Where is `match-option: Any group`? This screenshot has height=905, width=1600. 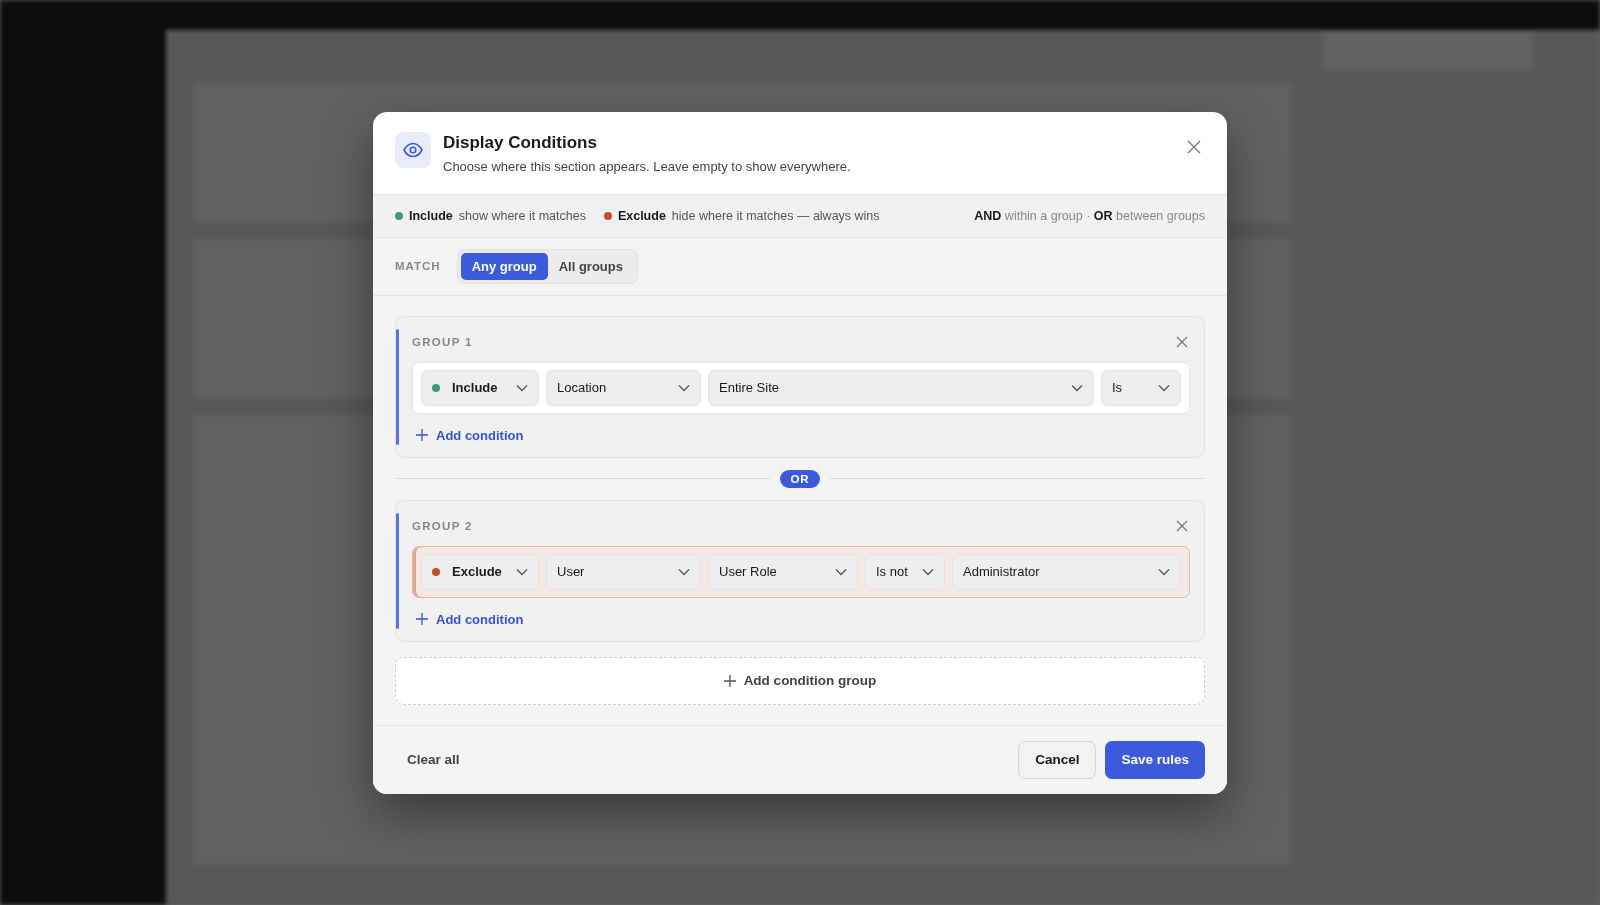 match-option: Any group is located at coordinates (504, 266).